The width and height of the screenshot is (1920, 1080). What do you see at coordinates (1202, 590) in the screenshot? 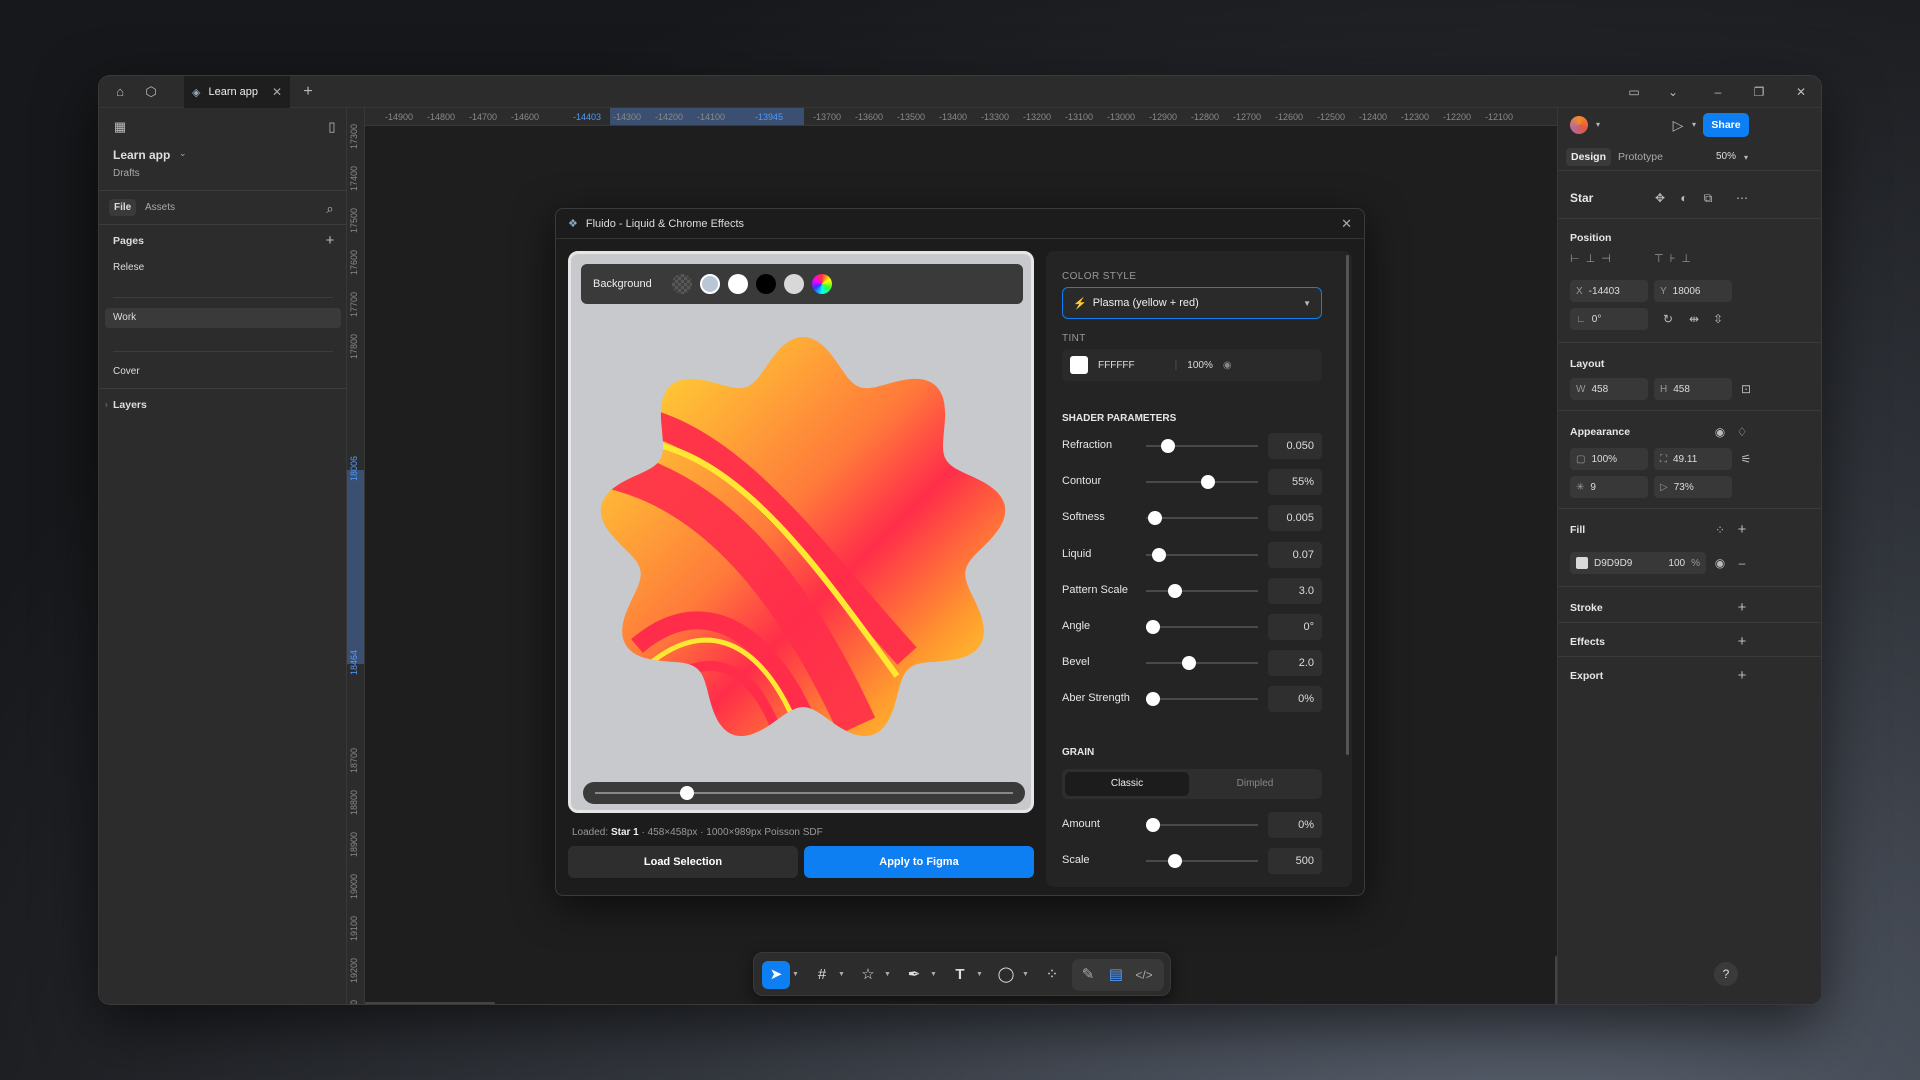
I see `pattern-scale-slider` at bounding box center [1202, 590].